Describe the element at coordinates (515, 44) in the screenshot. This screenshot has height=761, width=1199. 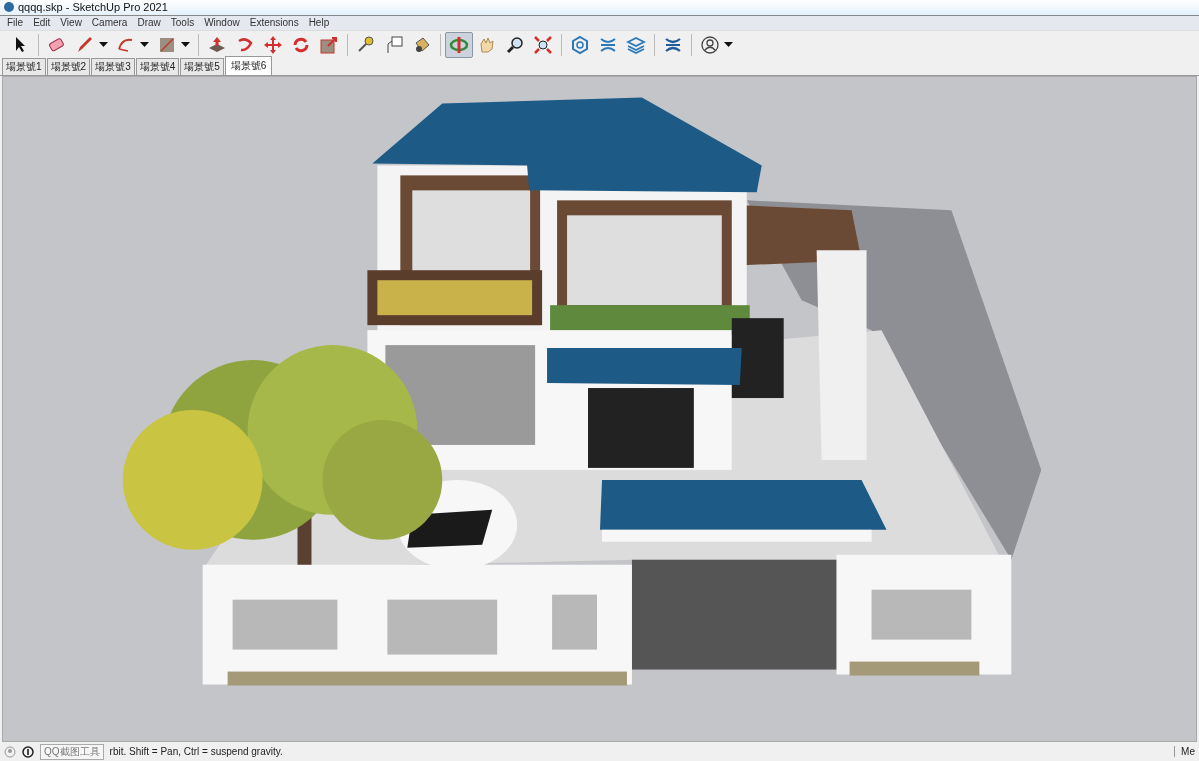
I see `zoom-icon` at that location.